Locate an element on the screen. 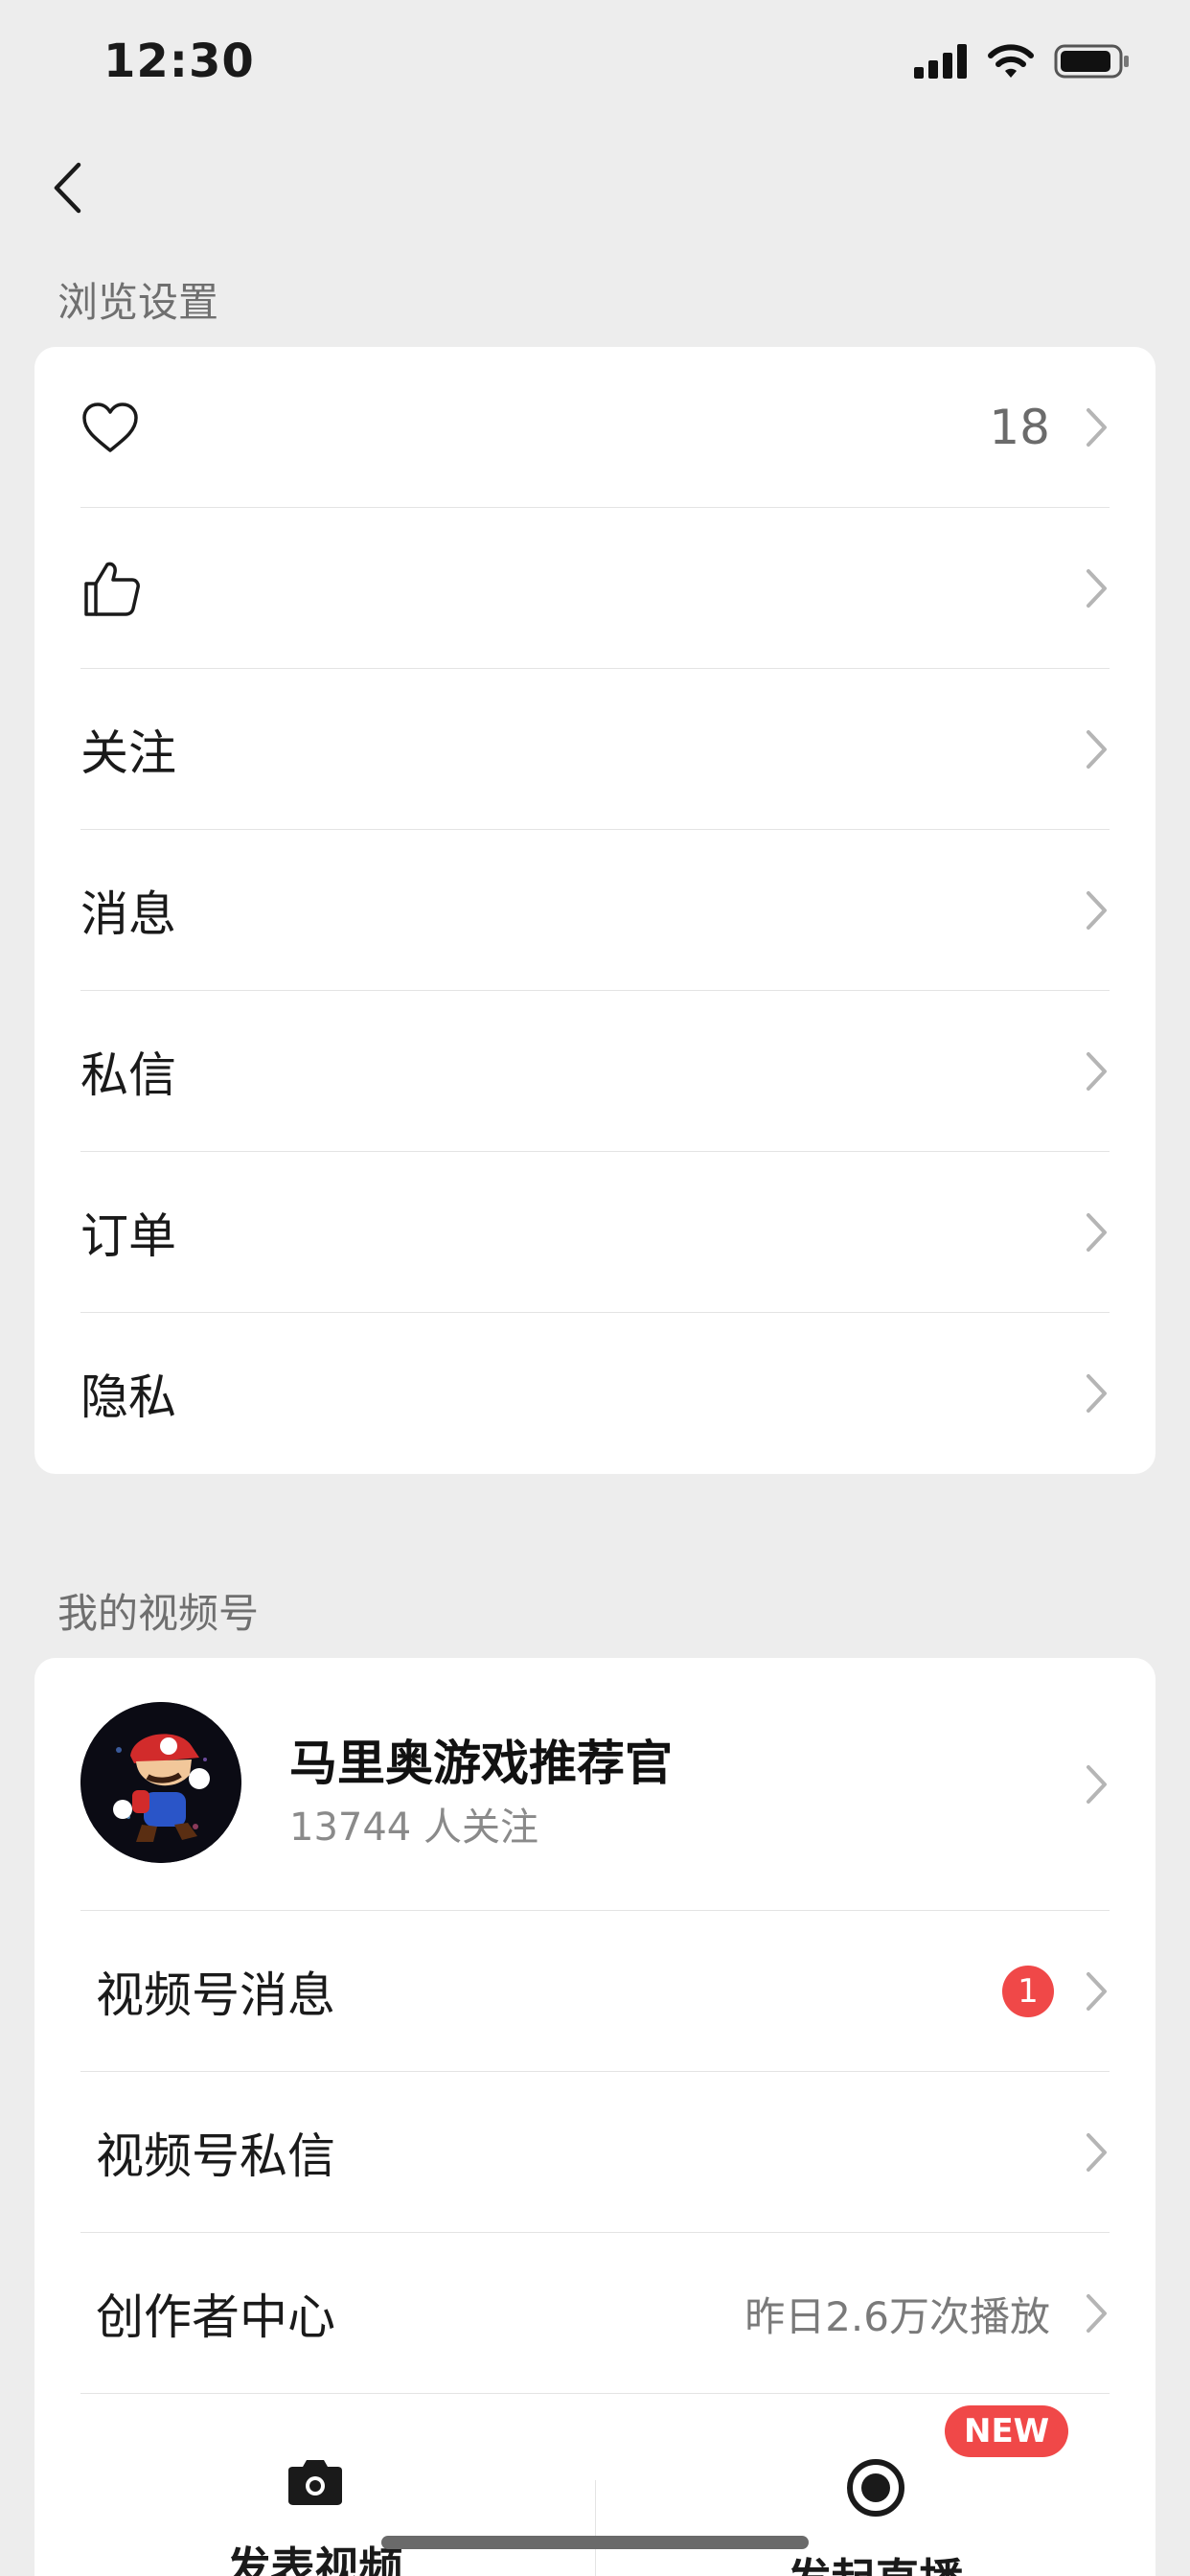 The width and height of the screenshot is (1190, 2576). status-icons is located at coordinates (1022, 61).